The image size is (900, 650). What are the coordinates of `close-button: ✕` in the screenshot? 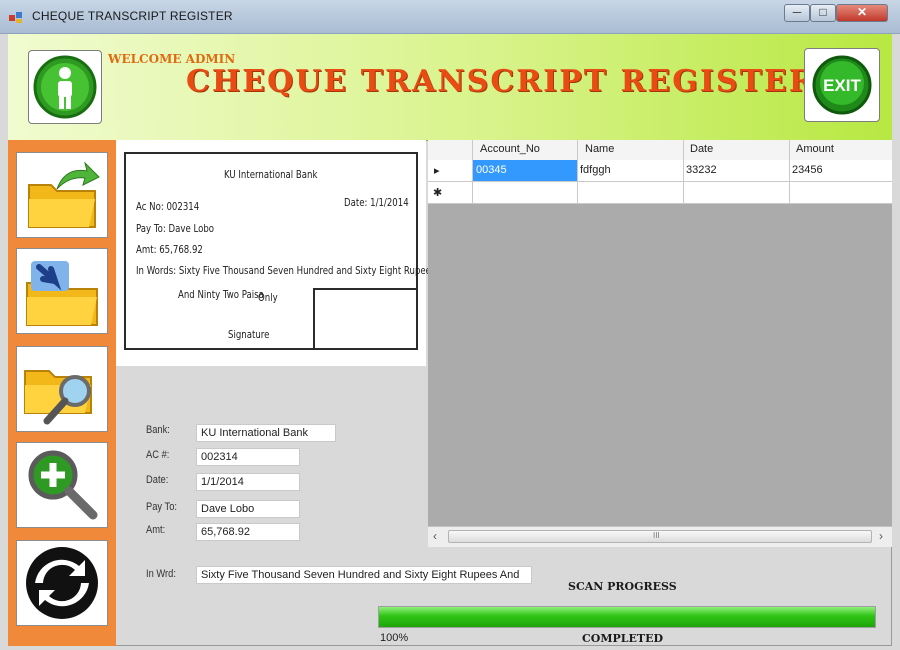 It's located at (862, 13).